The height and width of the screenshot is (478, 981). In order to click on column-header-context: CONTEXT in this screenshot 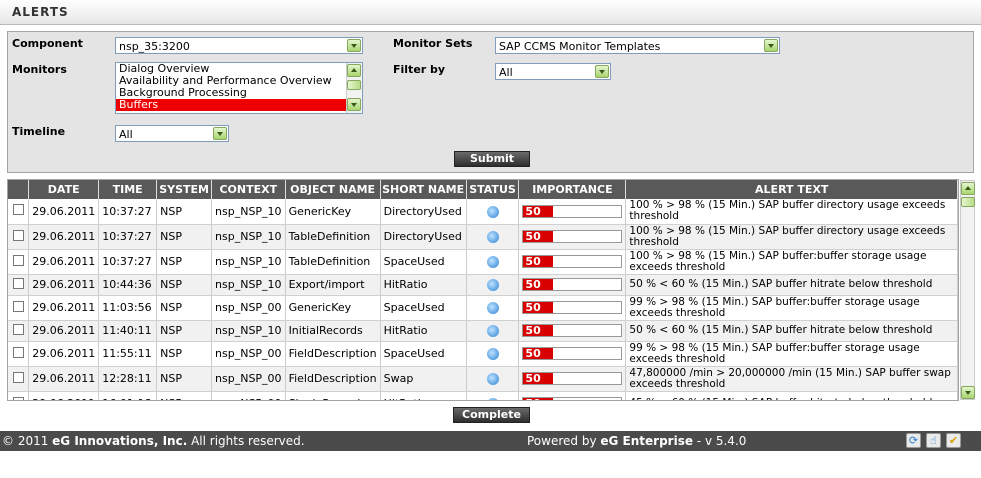, I will do `click(248, 189)`.